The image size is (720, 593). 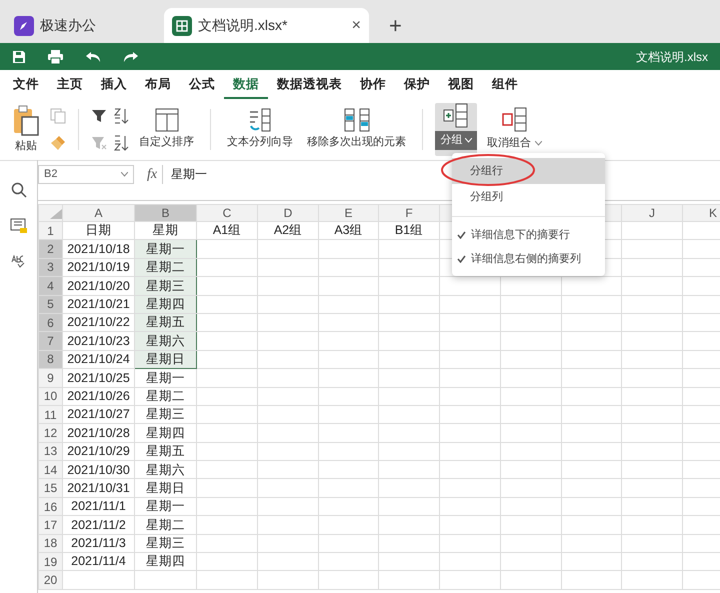 I want to click on sort-grid-icon, so click(x=166, y=120).